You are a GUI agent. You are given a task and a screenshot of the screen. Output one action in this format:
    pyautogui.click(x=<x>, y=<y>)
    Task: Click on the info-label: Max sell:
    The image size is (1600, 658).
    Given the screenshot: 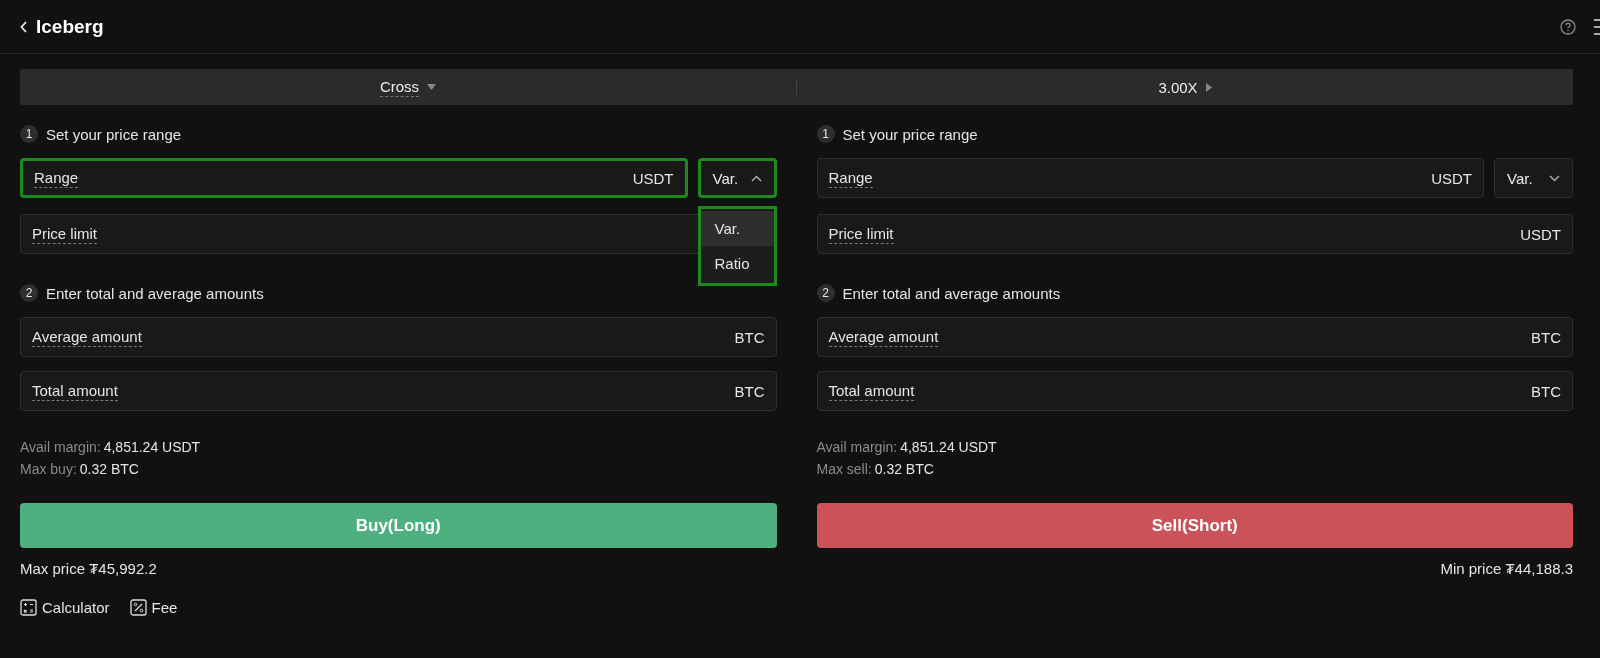 What is the action you would take?
    pyautogui.click(x=844, y=469)
    